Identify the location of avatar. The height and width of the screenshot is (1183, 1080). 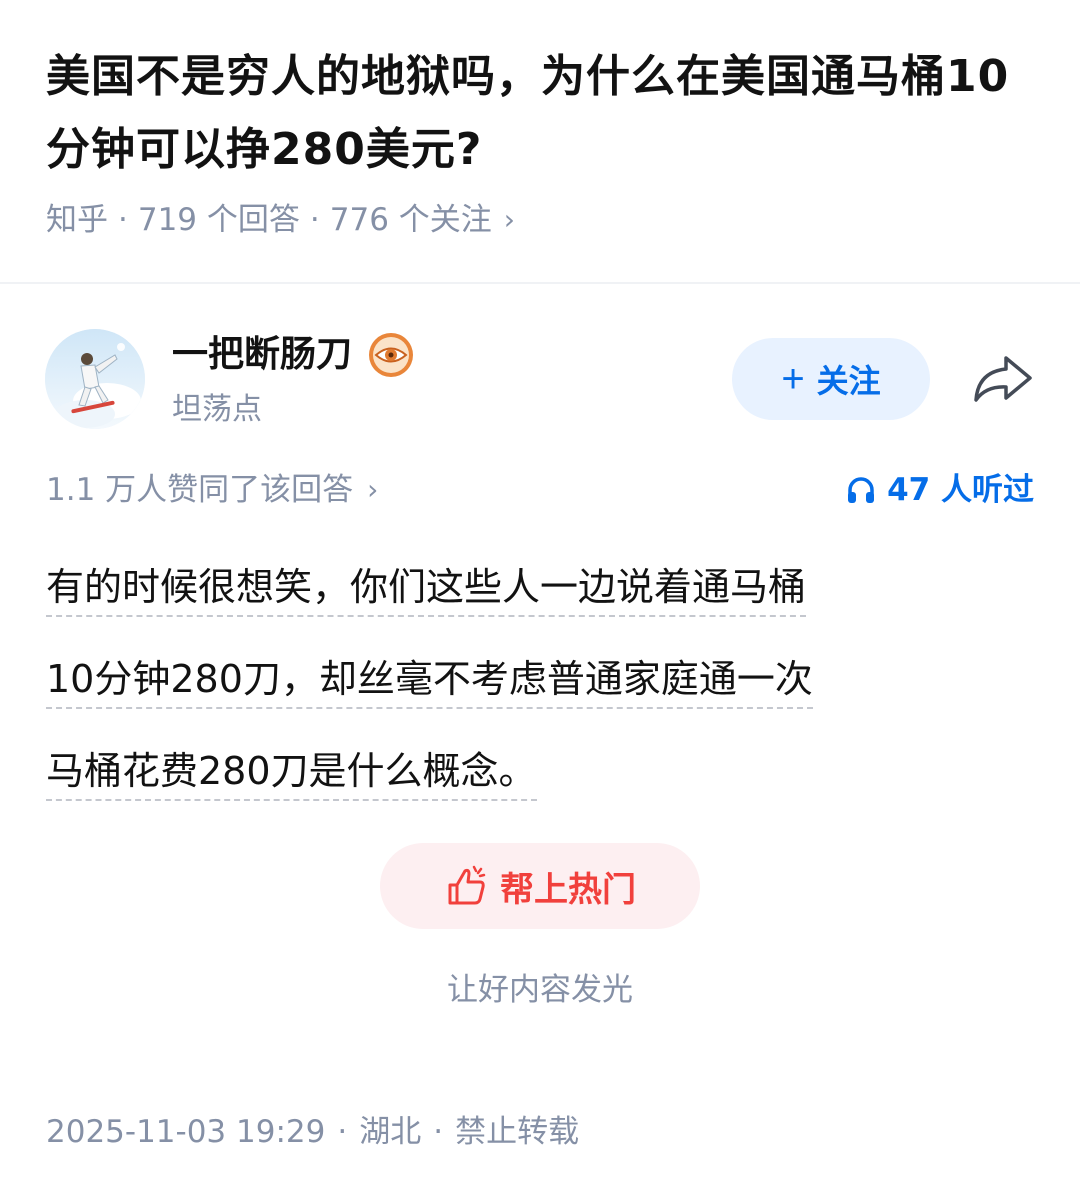
(95, 379).